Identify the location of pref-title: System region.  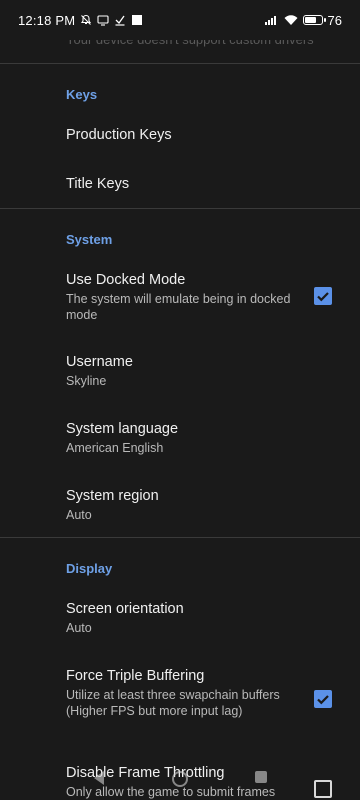
(112, 496).